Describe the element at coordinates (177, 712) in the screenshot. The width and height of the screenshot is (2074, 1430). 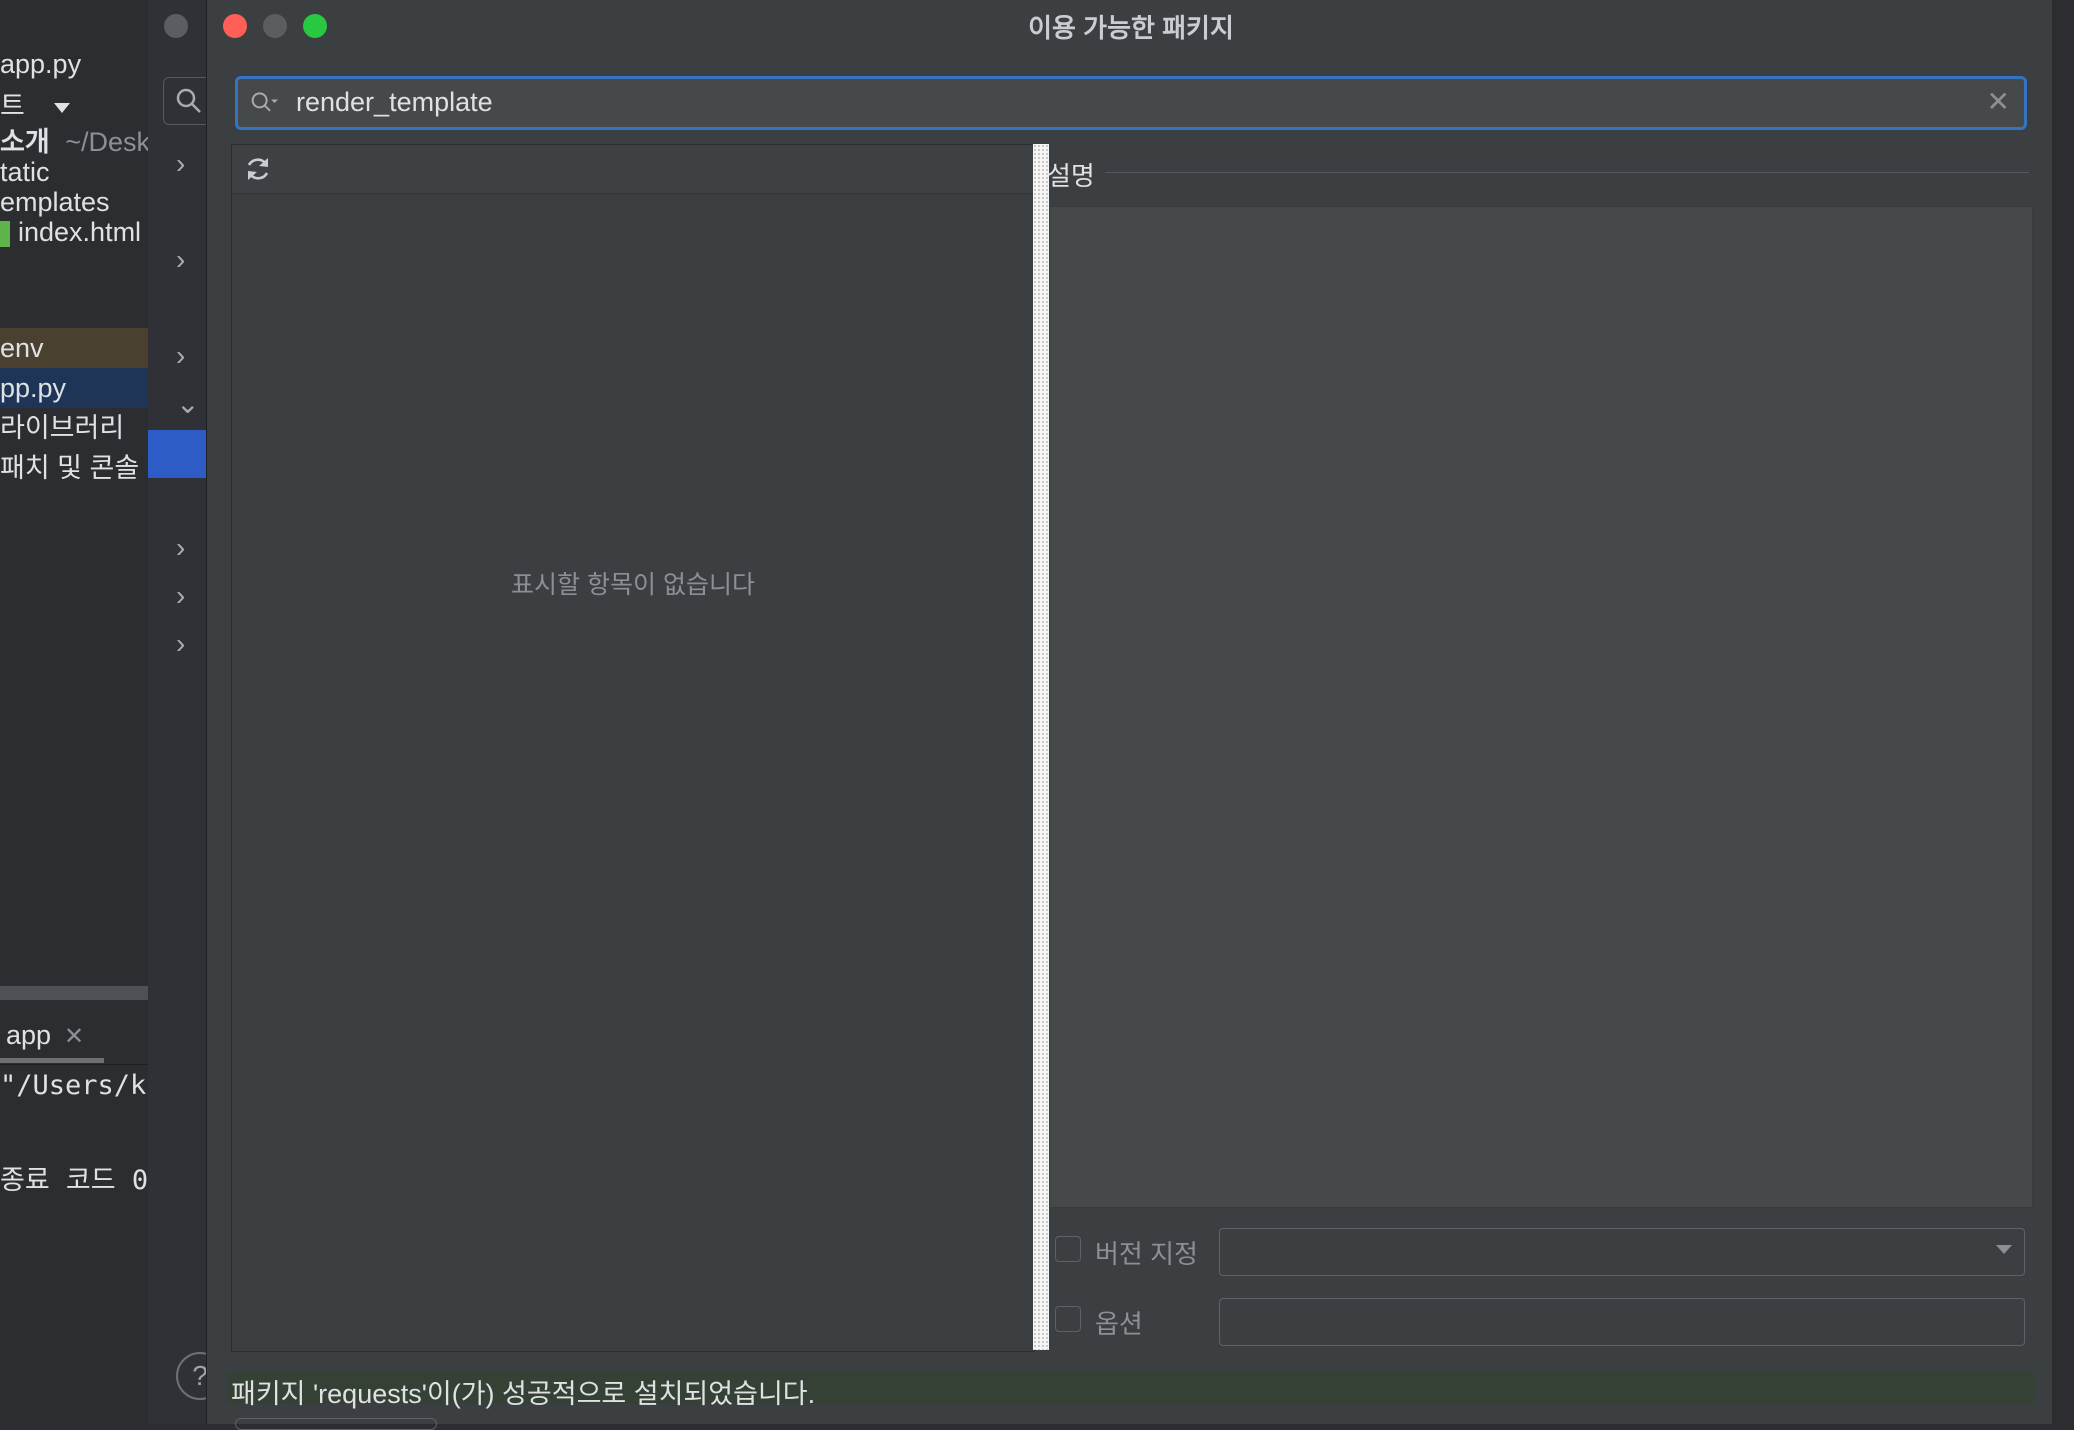
I see `settings-sidebar` at that location.